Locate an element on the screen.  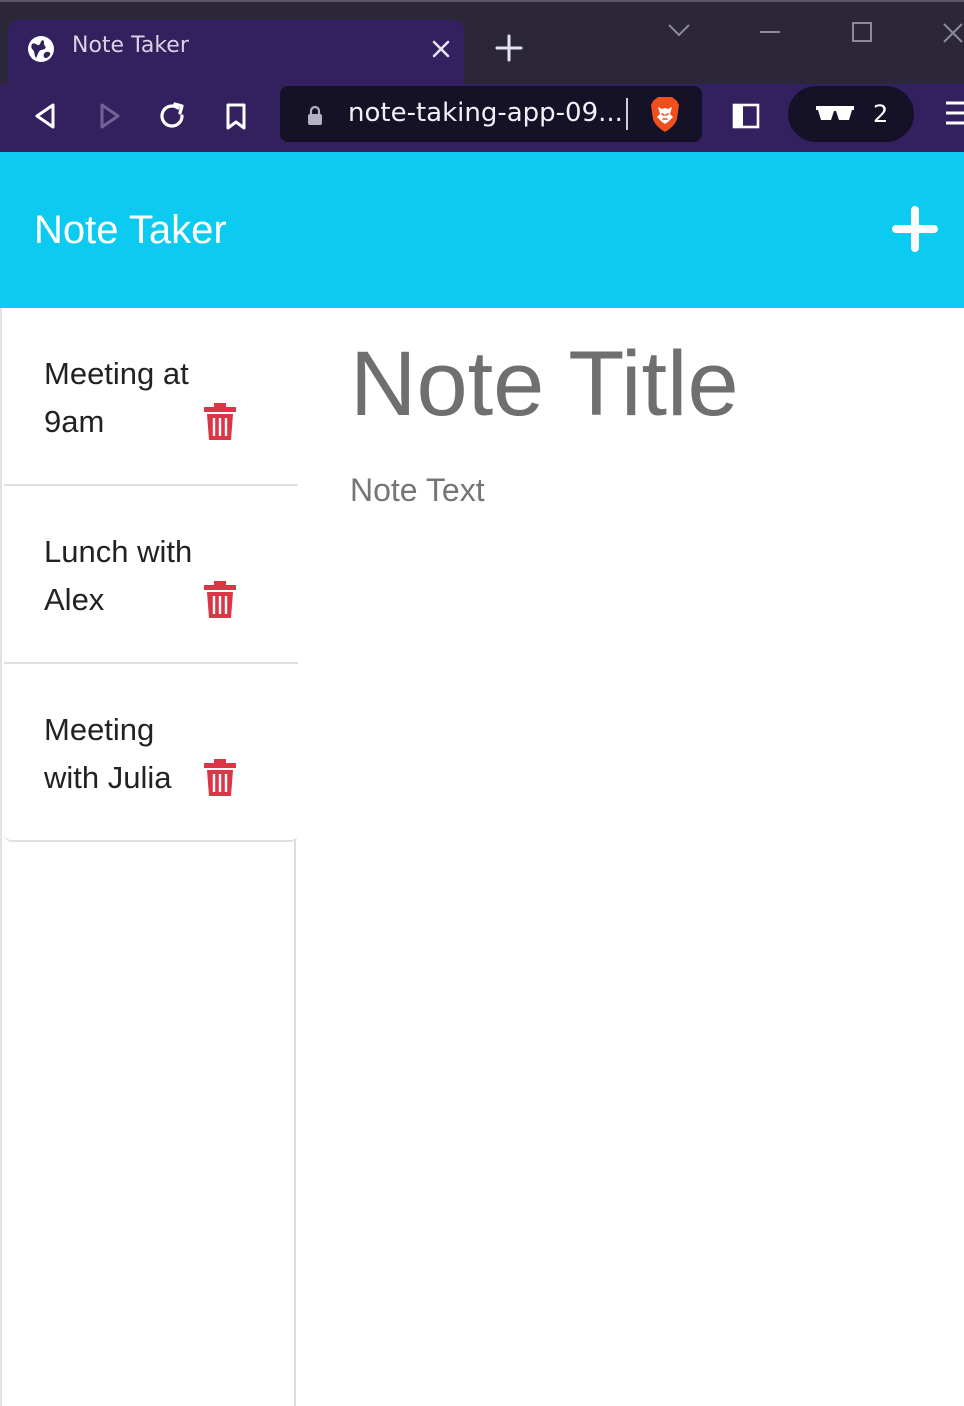
note-list-item-title: Meeting with Julia is located at coordinates (129, 754).